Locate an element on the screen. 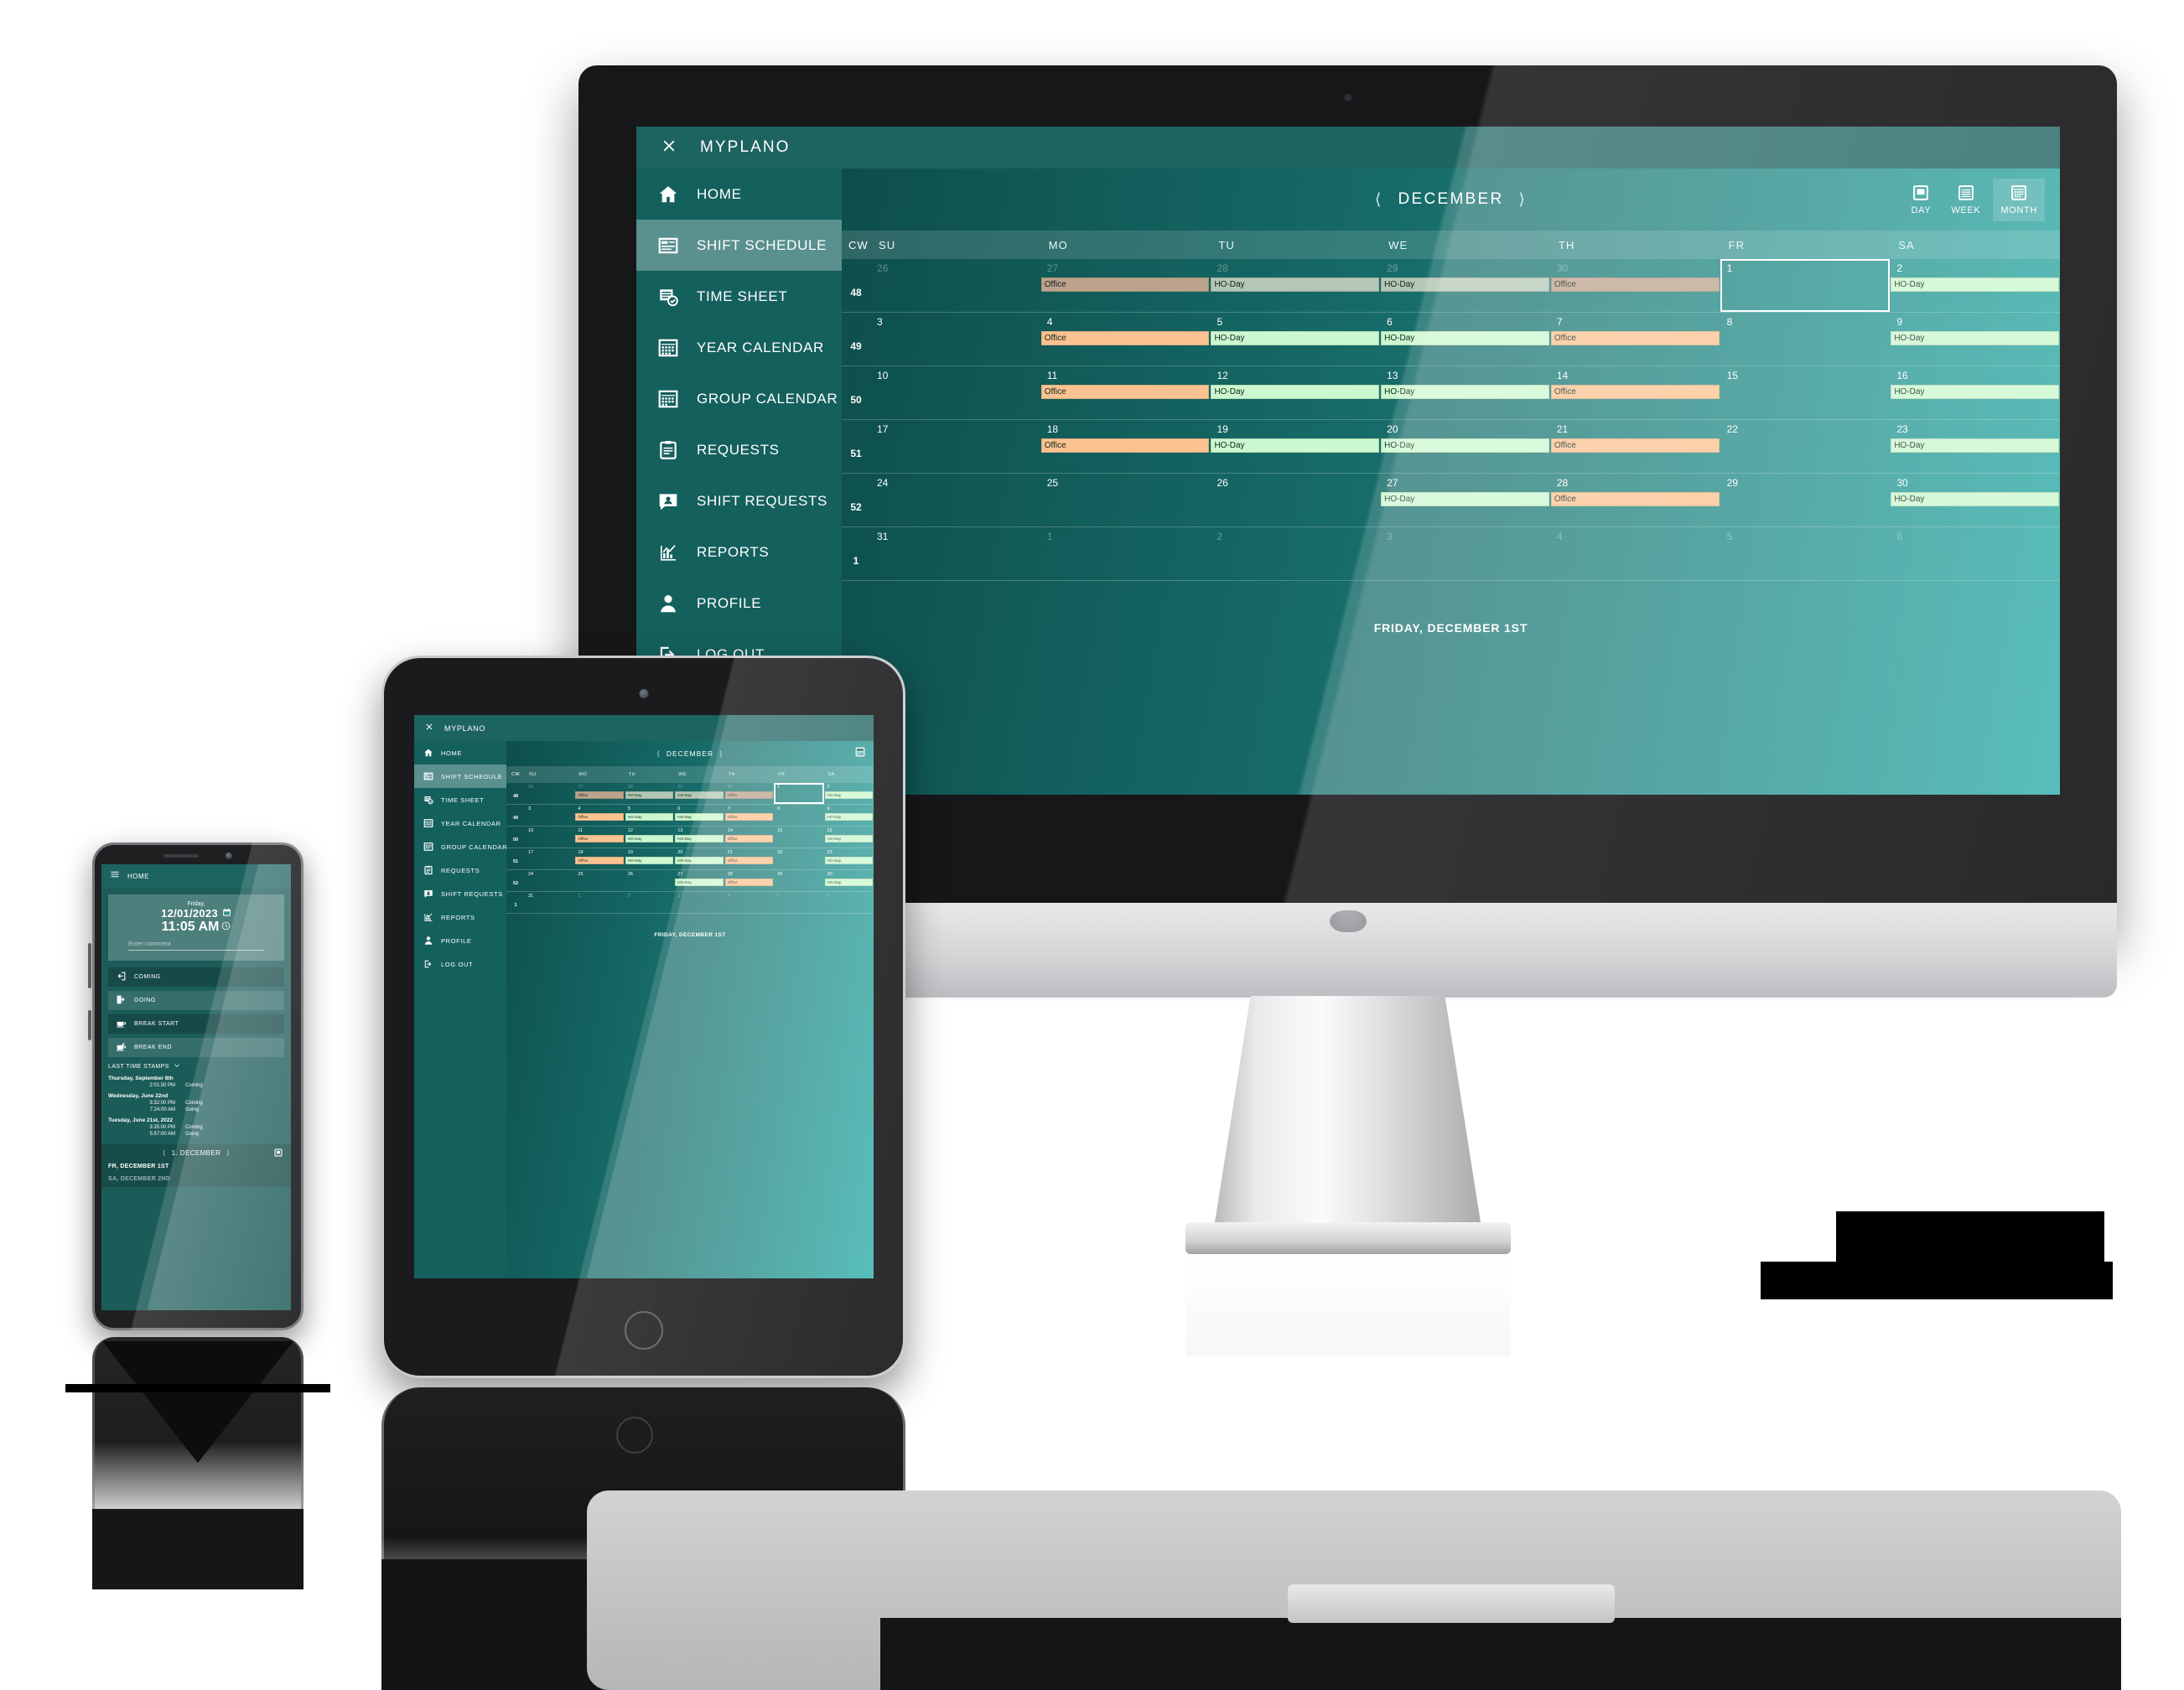 Image resolution: width=2184 pixels, height=1690 pixels. imac-reflection-foot is located at coordinates (1451, 1603).